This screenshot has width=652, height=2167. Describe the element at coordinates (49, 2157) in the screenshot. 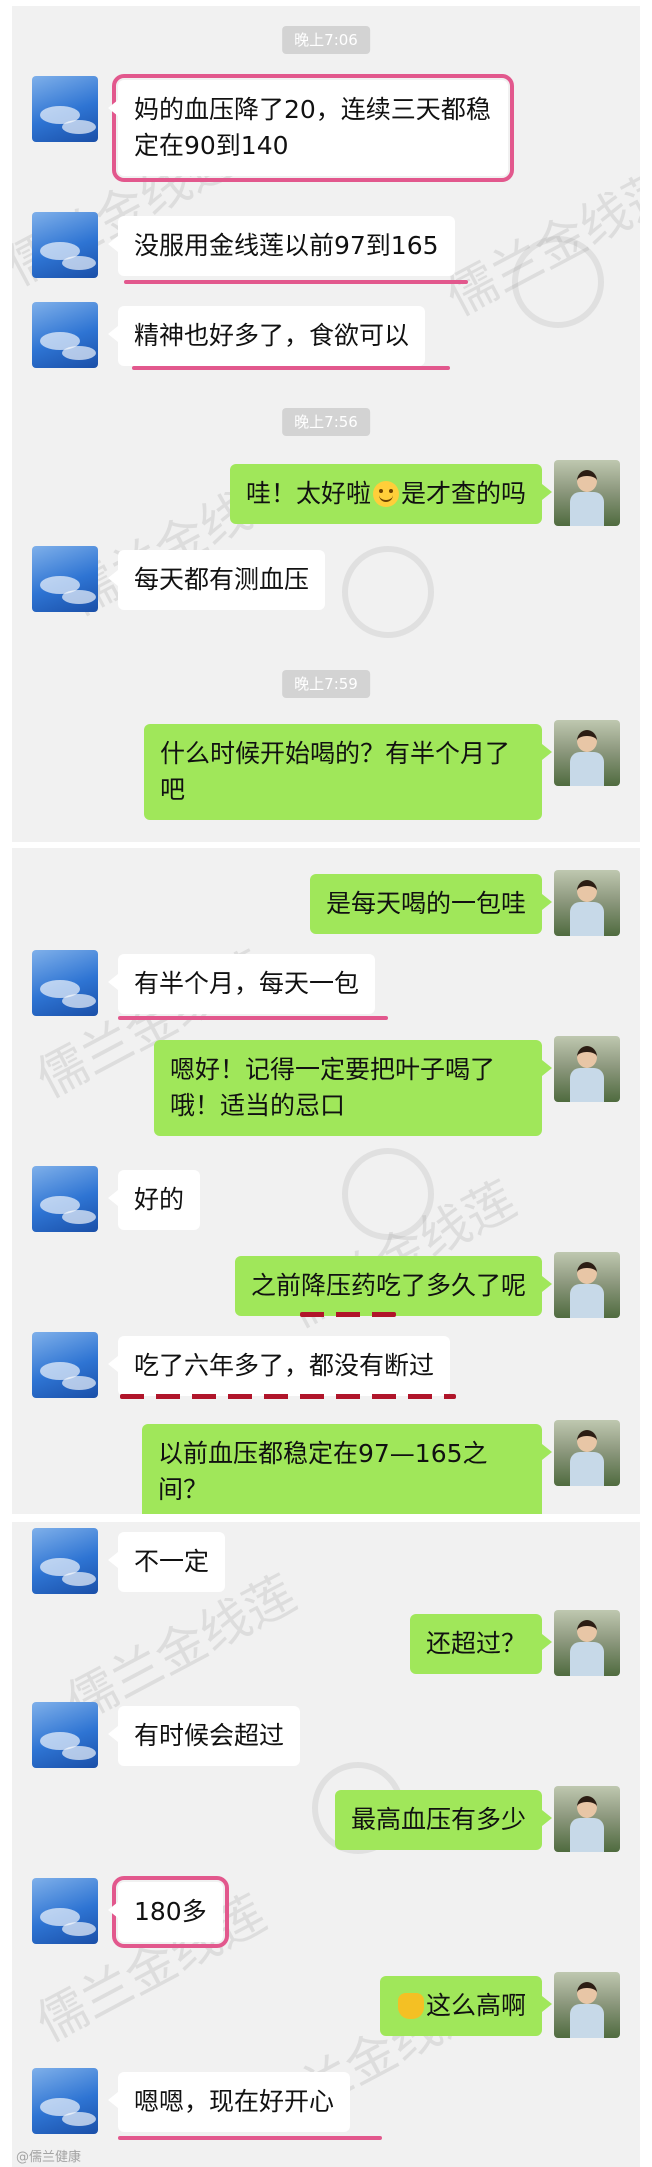

I see `source-watermark: @儒兰健康` at that location.